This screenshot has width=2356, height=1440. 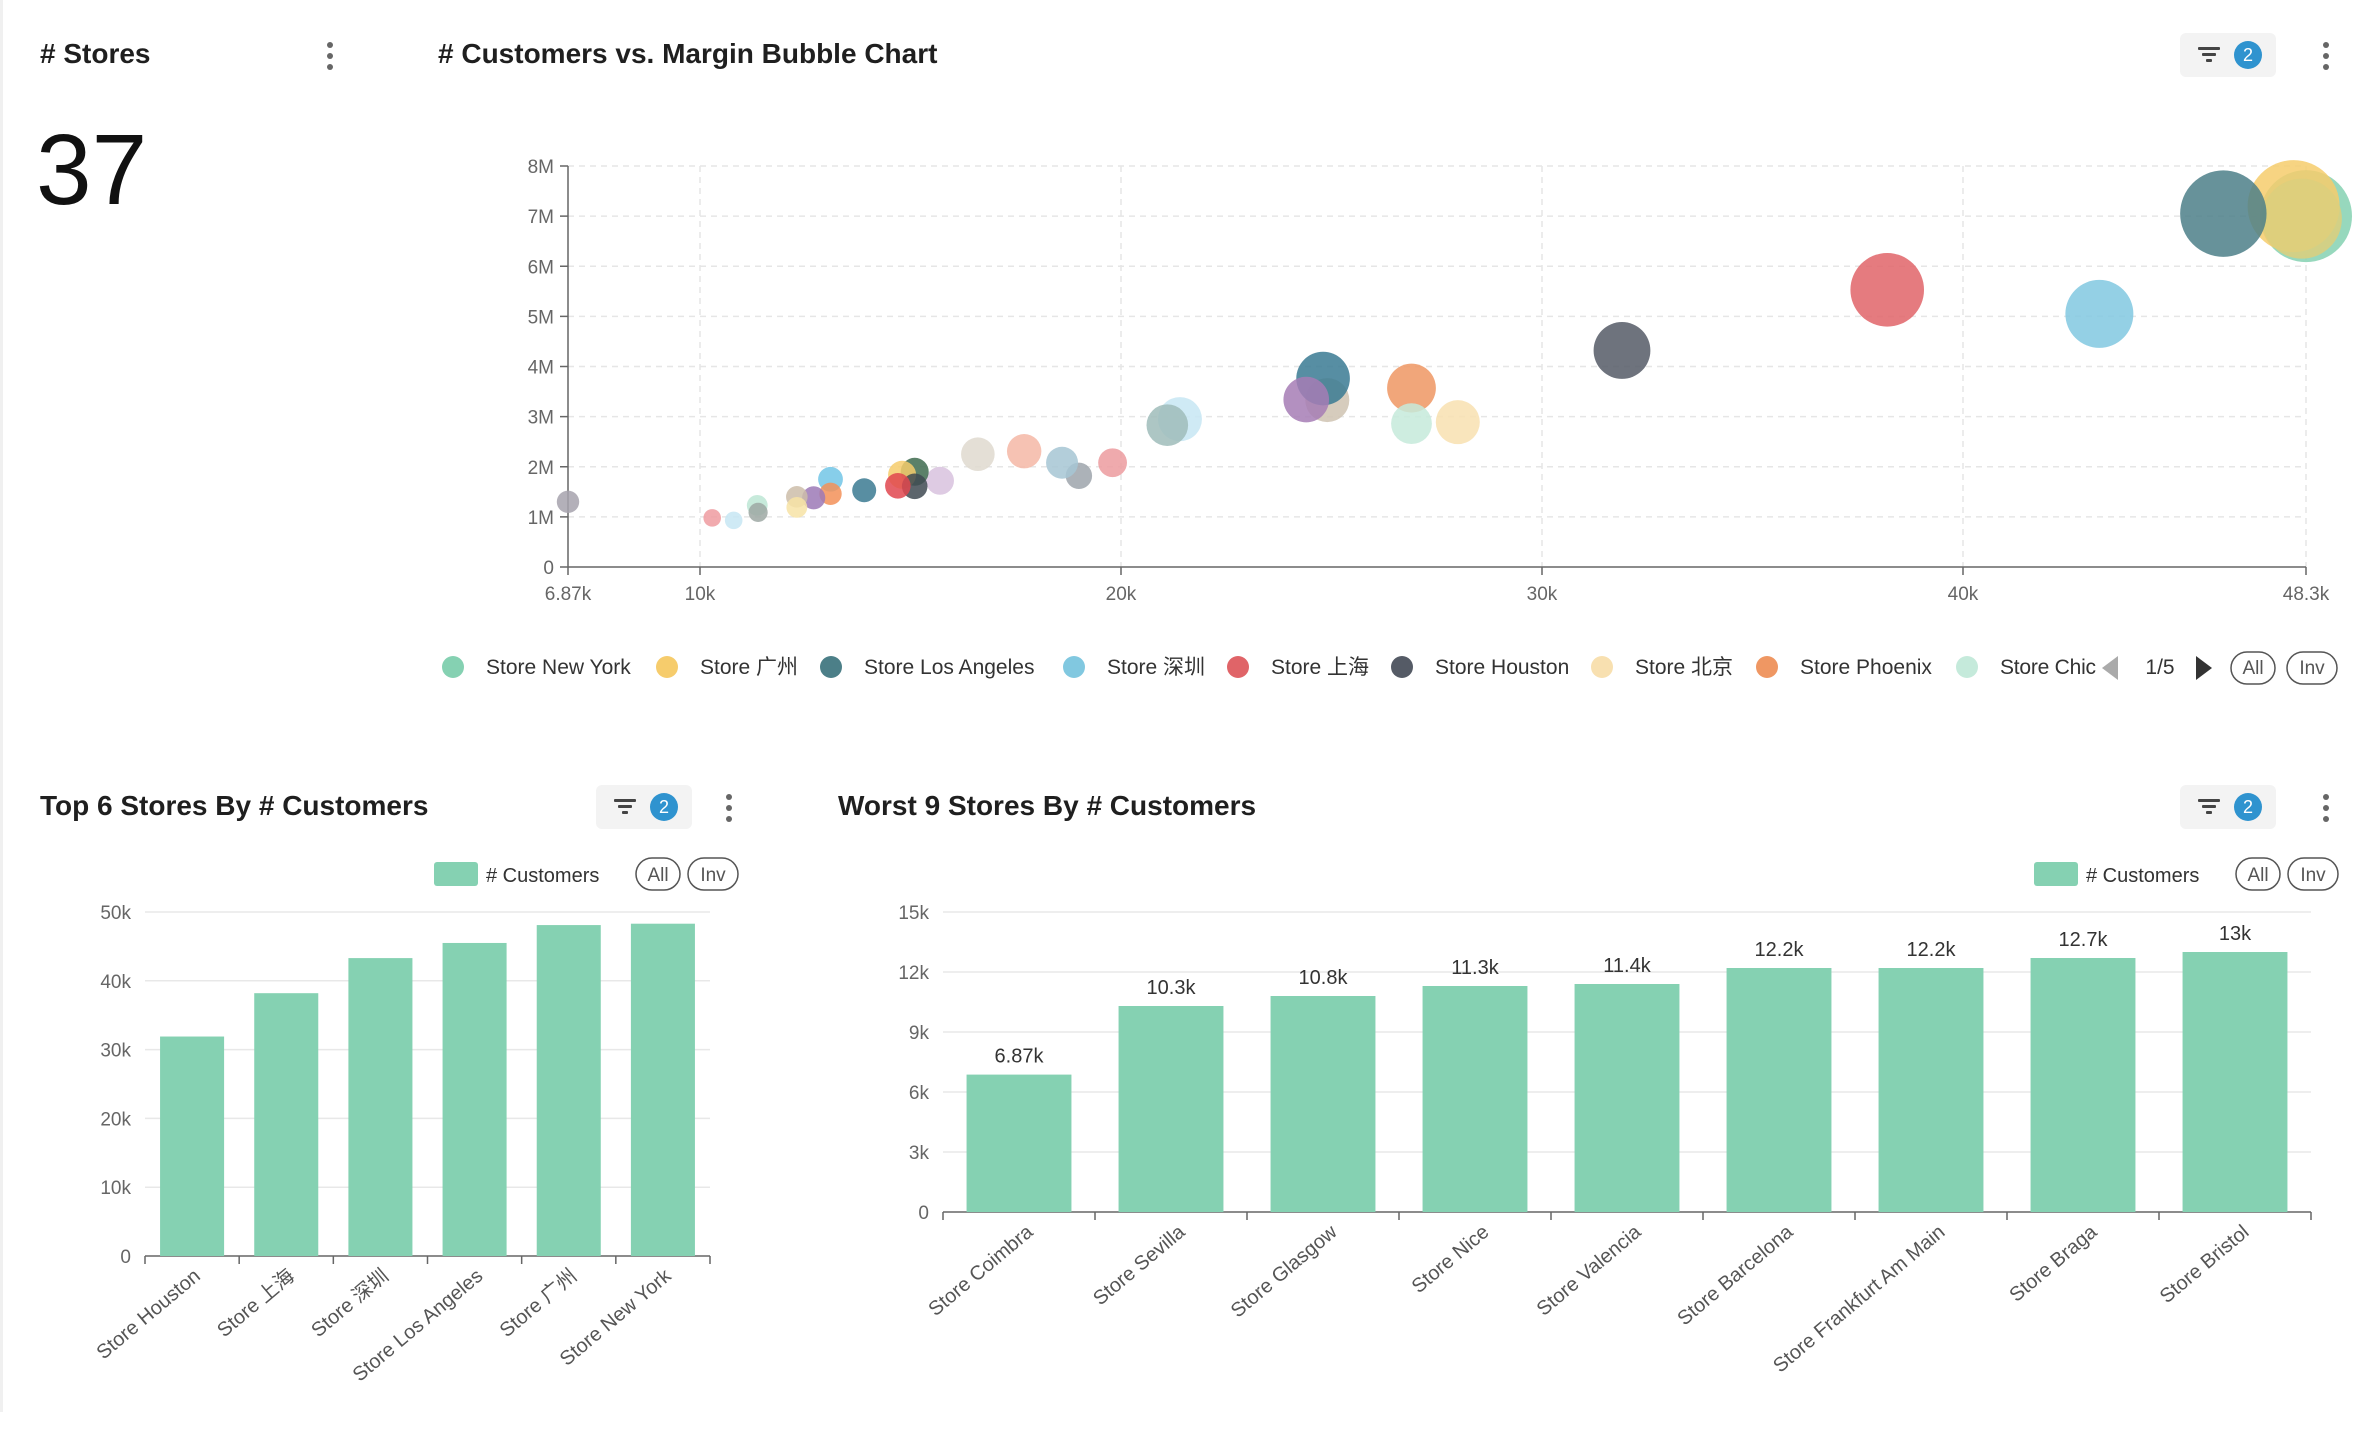 I want to click on legend-label: Store Houston, so click(x=1502, y=667).